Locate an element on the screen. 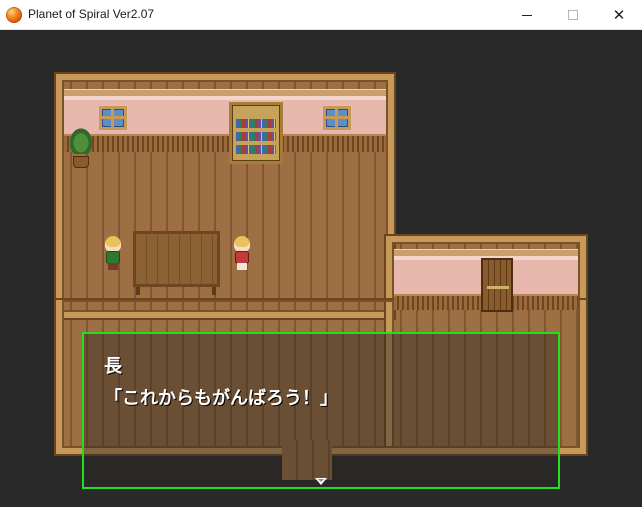 Image resolution: width=642 pixels, height=507 pixels. window-left is located at coordinates (113, 118).